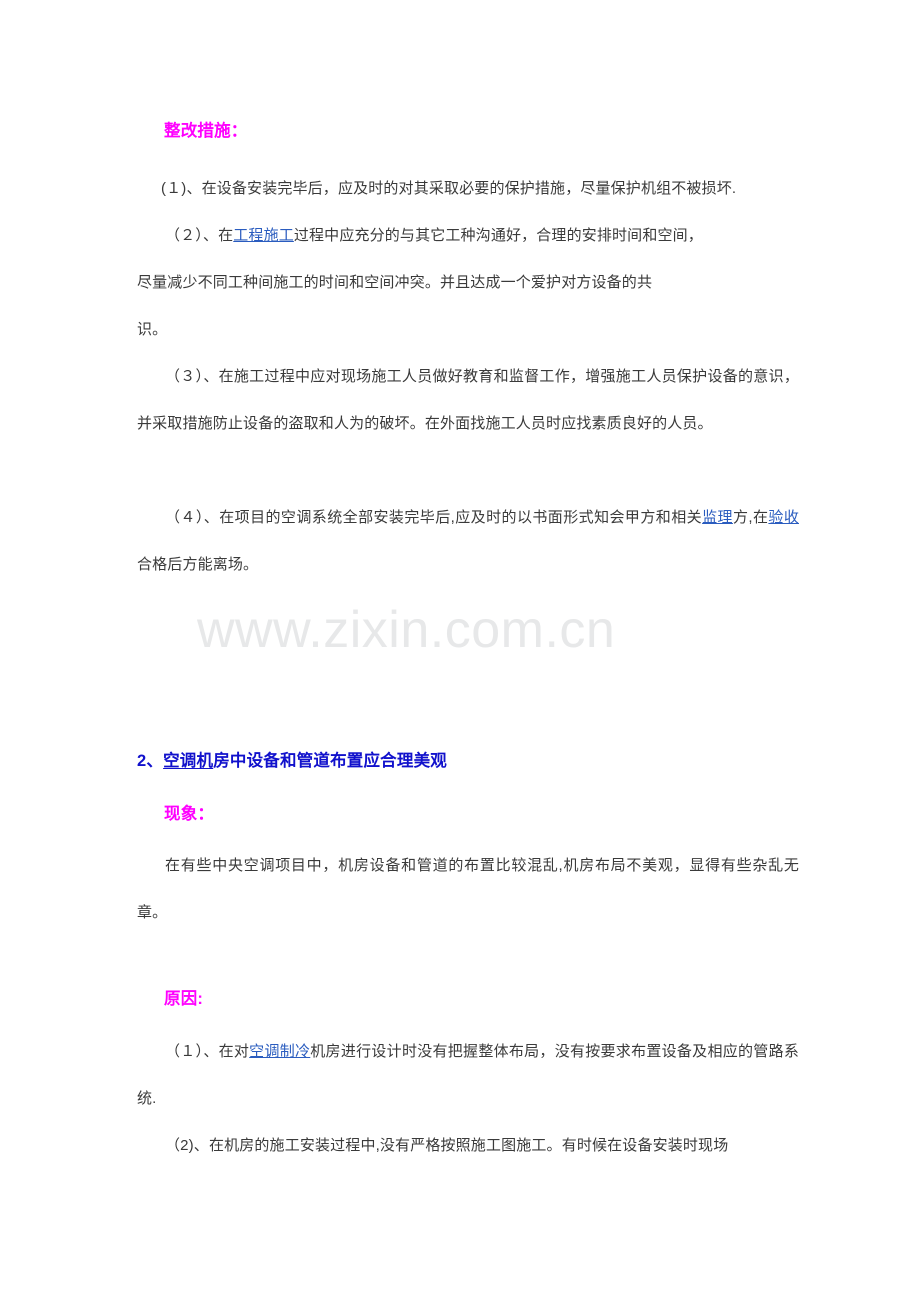 The height and width of the screenshot is (1302, 920). What do you see at coordinates (468, 131) in the screenshot?
I see `measures-heading-block: 整改措施：` at bounding box center [468, 131].